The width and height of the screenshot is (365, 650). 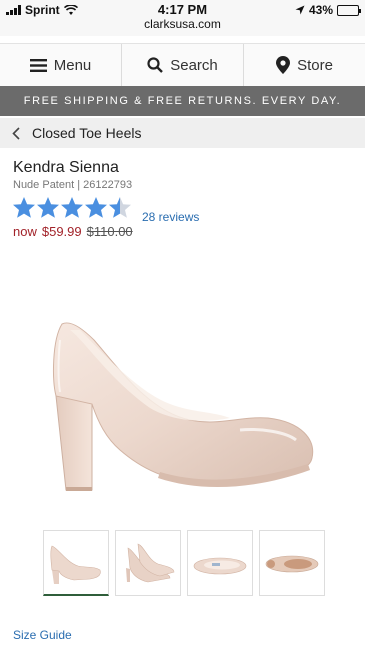 What do you see at coordinates (109, 231) in the screenshot?
I see `original-price: $110.00` at bounding box center [109, 231].